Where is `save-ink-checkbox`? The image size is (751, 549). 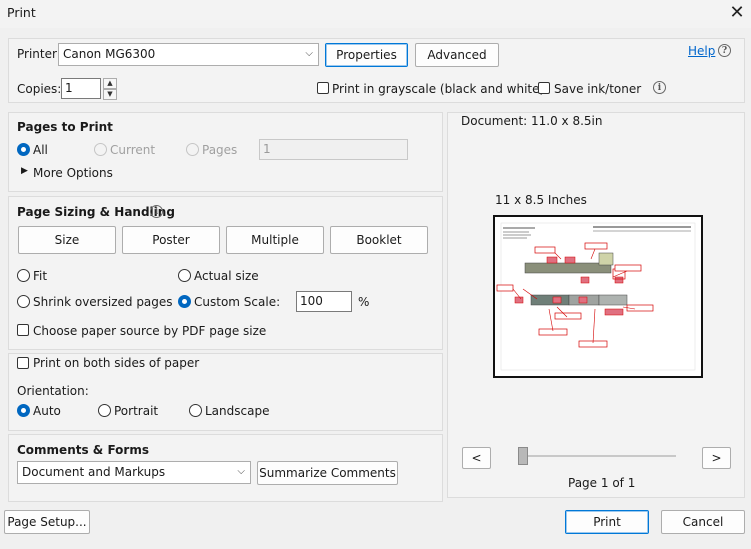 save-ink-checkbox is located at coordinates (544, 88).